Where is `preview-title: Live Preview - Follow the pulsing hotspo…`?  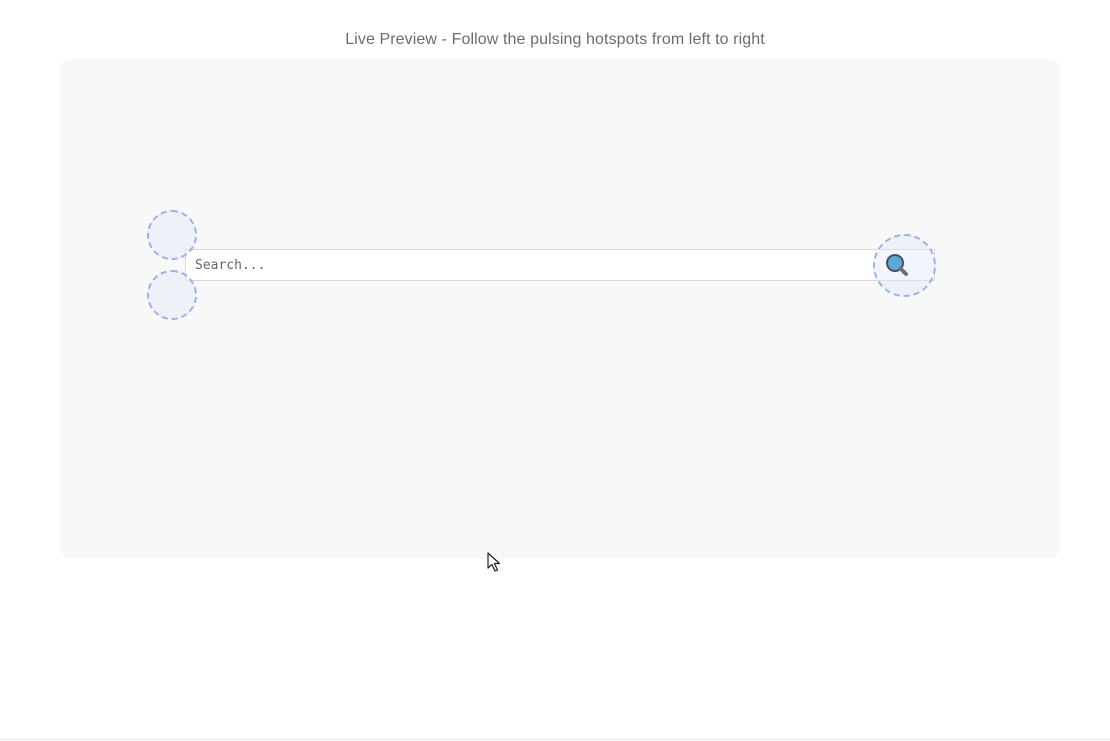 preview-title: Live Preview - Follow the pulsing hotspo… is located at coordinates (555, 39).